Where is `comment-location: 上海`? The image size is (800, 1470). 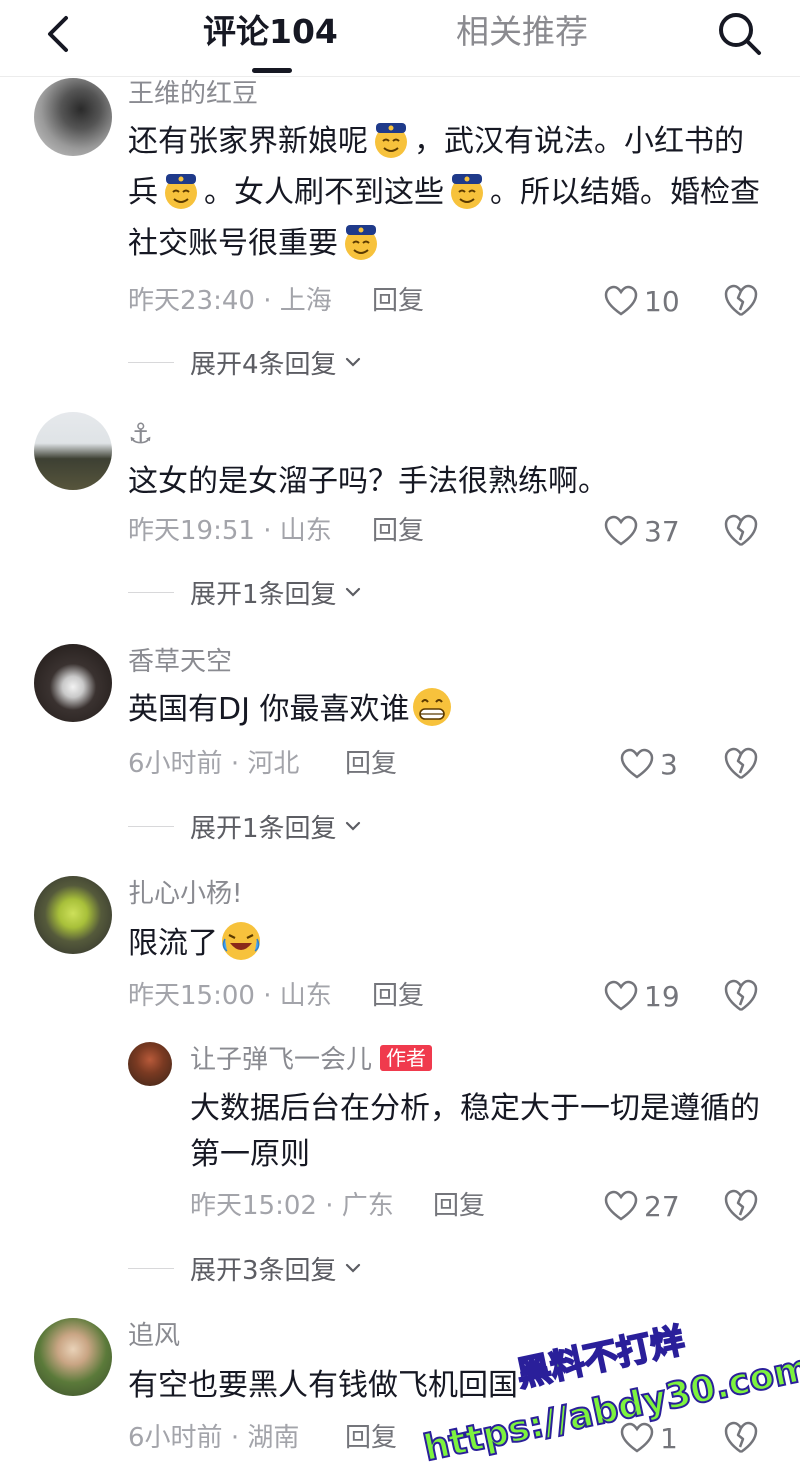
comment-location: 上海 is located at coordinates (305, 301).